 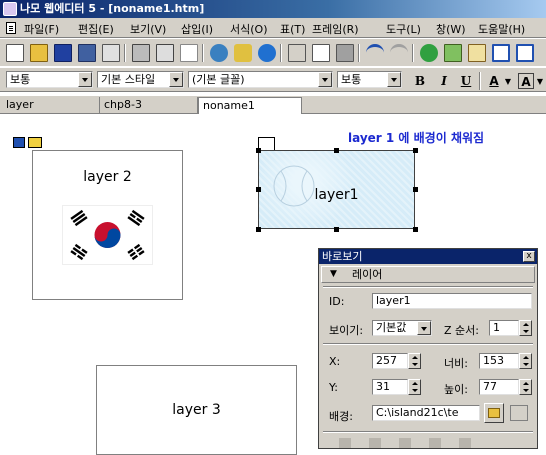 What do you see at coordinates (540, 81) in the screenshot?
I see `bg-color-dropdown: ▼` at bounding box center [540, 81].